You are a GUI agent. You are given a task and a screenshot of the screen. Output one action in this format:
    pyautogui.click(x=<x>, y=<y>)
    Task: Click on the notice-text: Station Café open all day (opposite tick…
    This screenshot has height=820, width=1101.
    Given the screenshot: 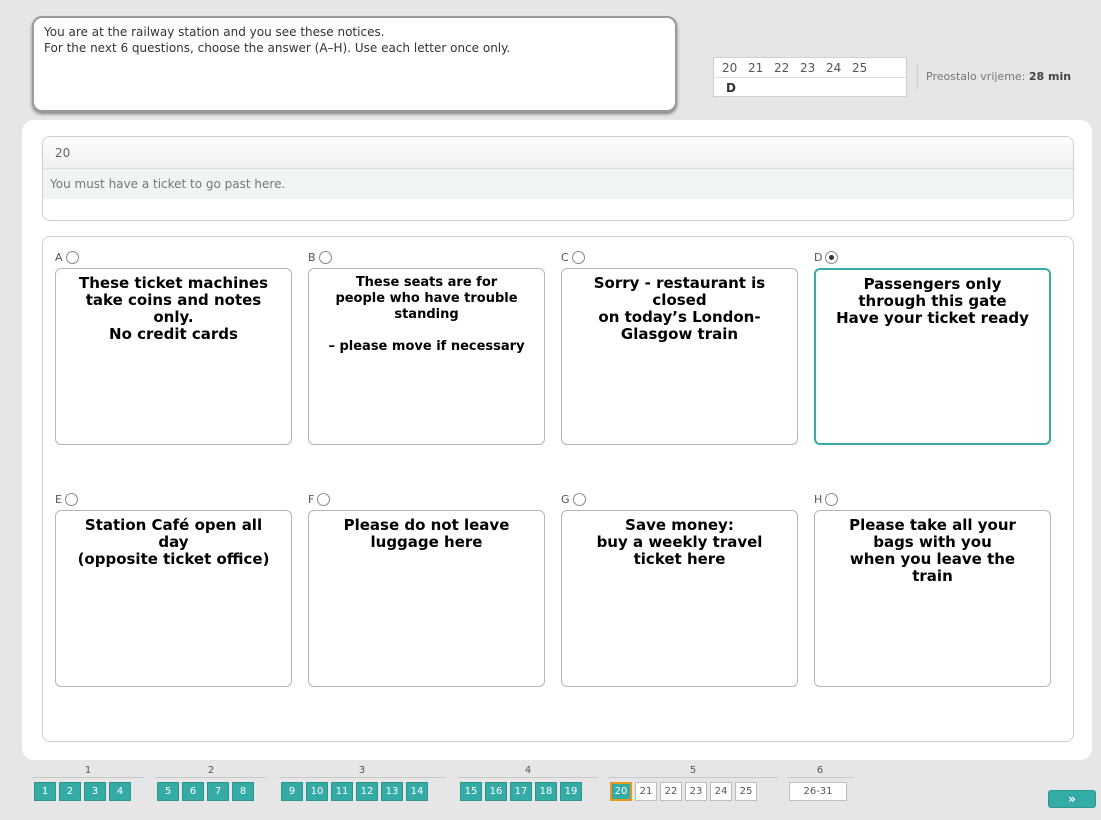 What is the action you would take?
    pyautogui.click(x=173, y=542)
    